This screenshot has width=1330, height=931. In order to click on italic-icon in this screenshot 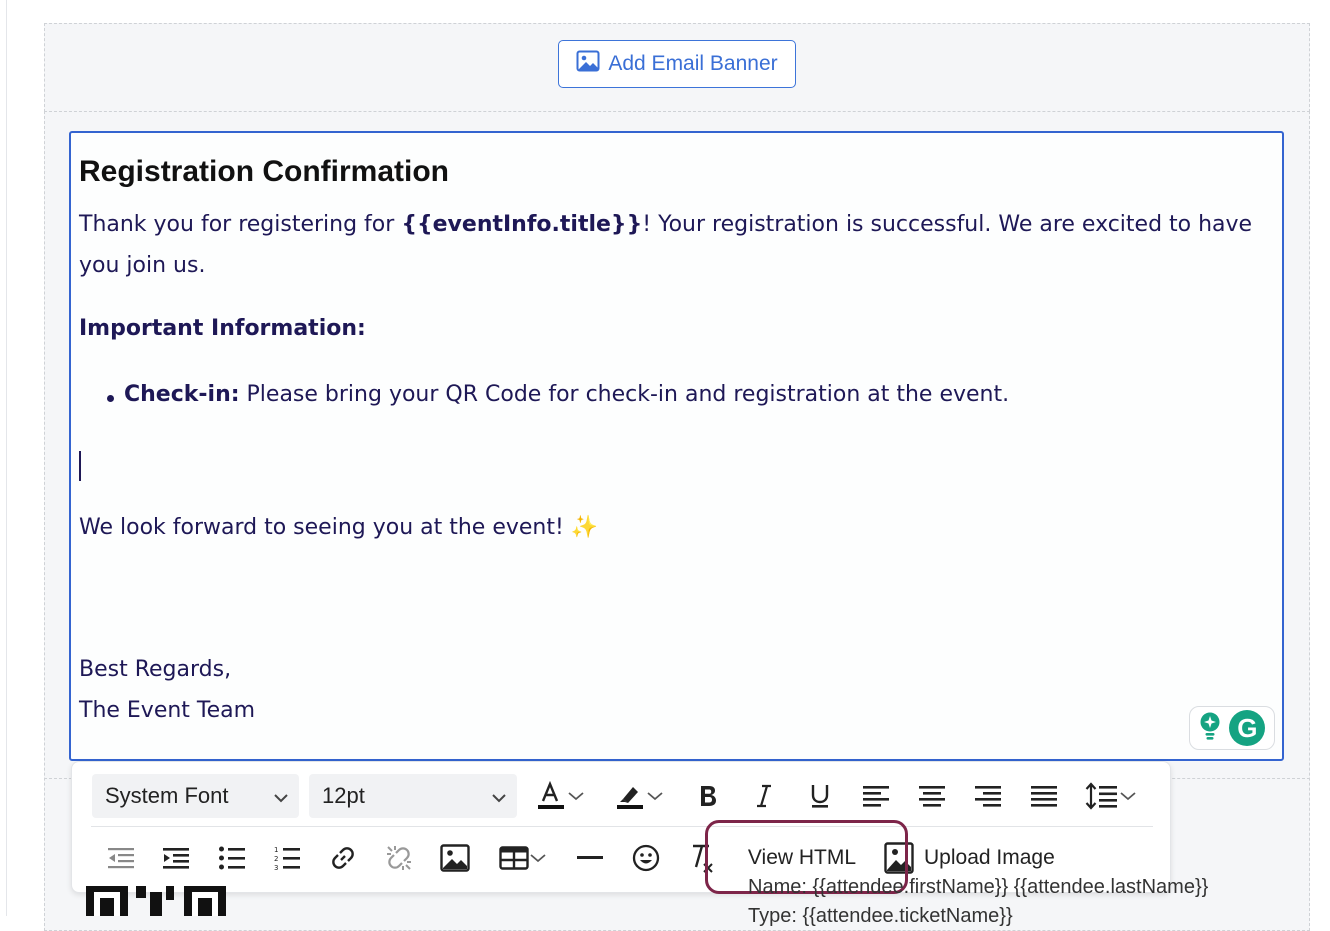, I will do `click(764, 796)`.